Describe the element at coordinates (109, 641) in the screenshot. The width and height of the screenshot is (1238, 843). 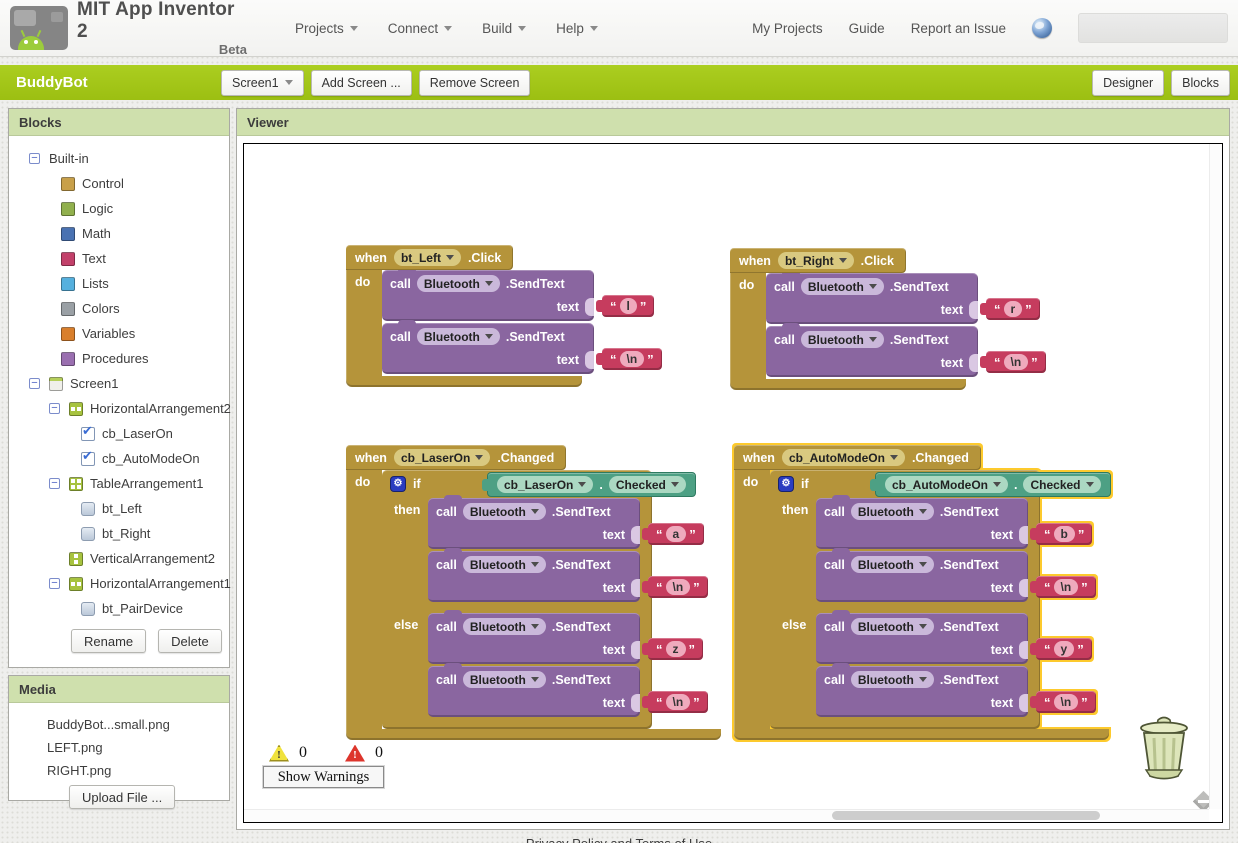
I see `rename-button: Rename` at that location.